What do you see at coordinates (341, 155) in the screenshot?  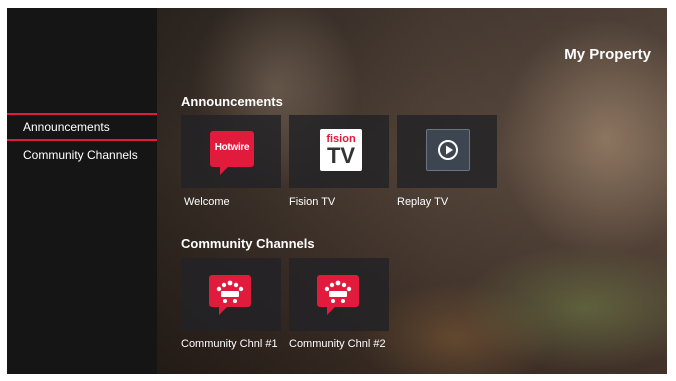 I see `fision-logo-tv-text: TV` at bounding box center [341, 155].